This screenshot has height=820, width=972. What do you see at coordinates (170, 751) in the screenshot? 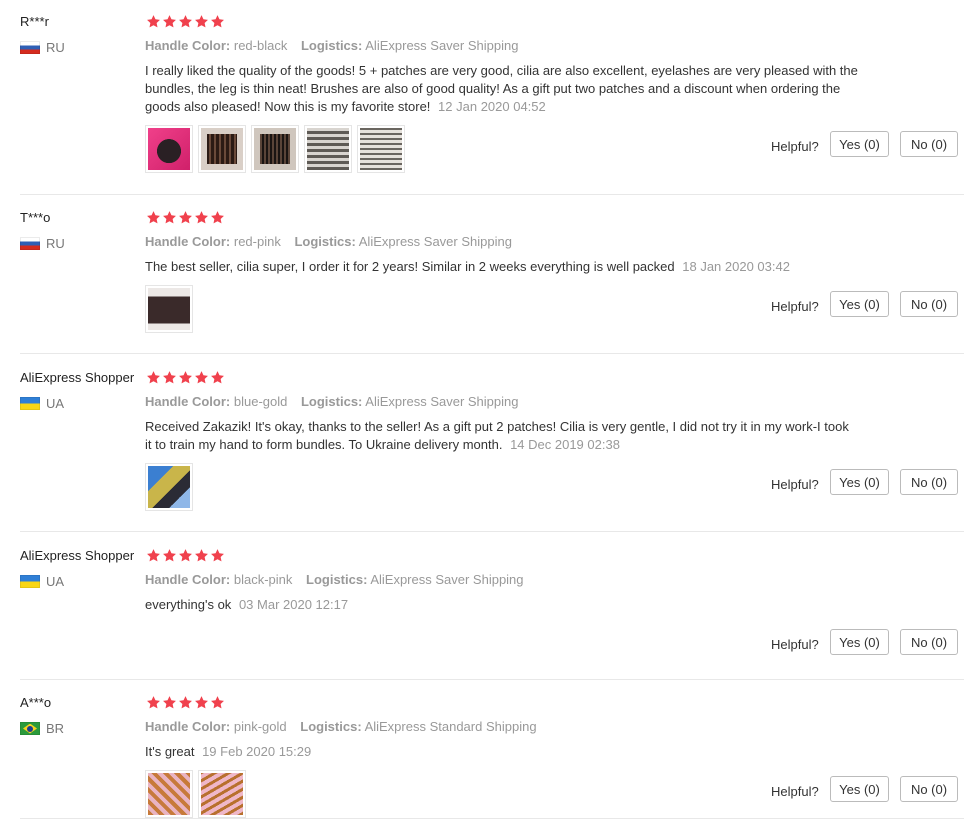
I see `review-body: It's great` at bounding box center [170, 751].